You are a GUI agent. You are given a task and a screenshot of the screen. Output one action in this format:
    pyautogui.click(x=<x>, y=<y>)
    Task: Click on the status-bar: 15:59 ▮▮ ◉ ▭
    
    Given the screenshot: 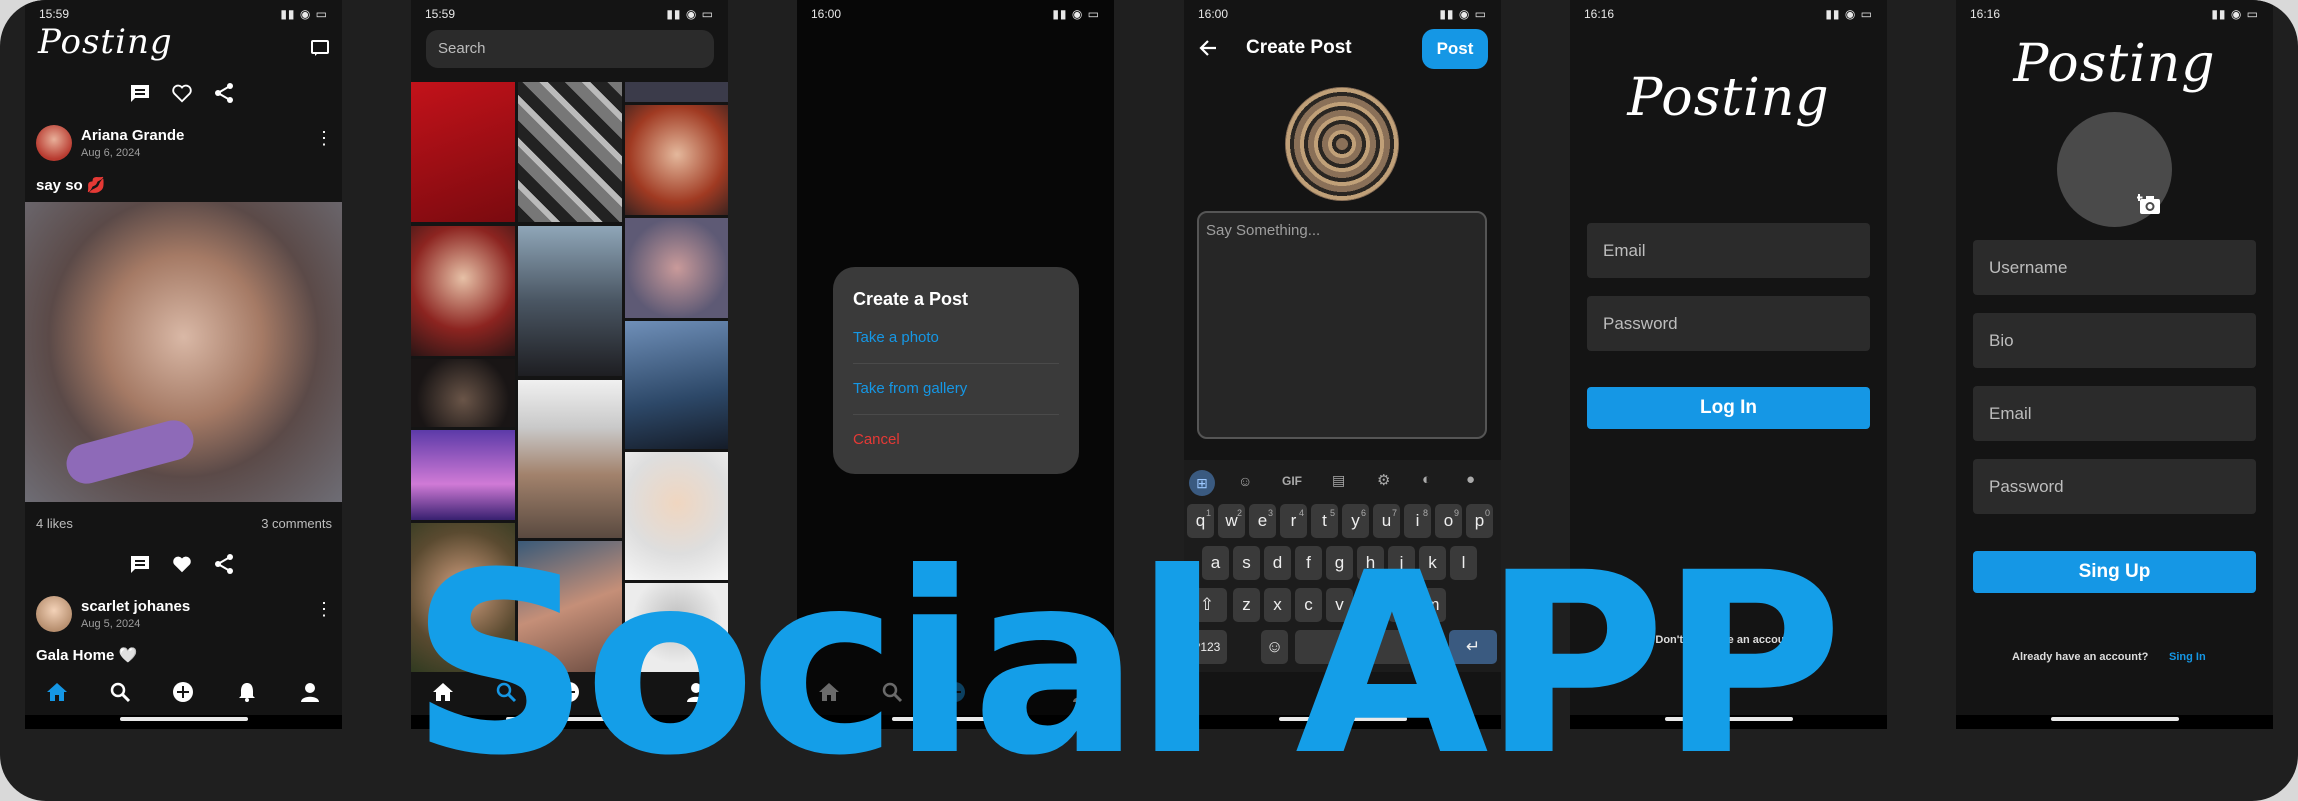 What is the action you would take?
    pyautogui.click(x=569, y=13)
    